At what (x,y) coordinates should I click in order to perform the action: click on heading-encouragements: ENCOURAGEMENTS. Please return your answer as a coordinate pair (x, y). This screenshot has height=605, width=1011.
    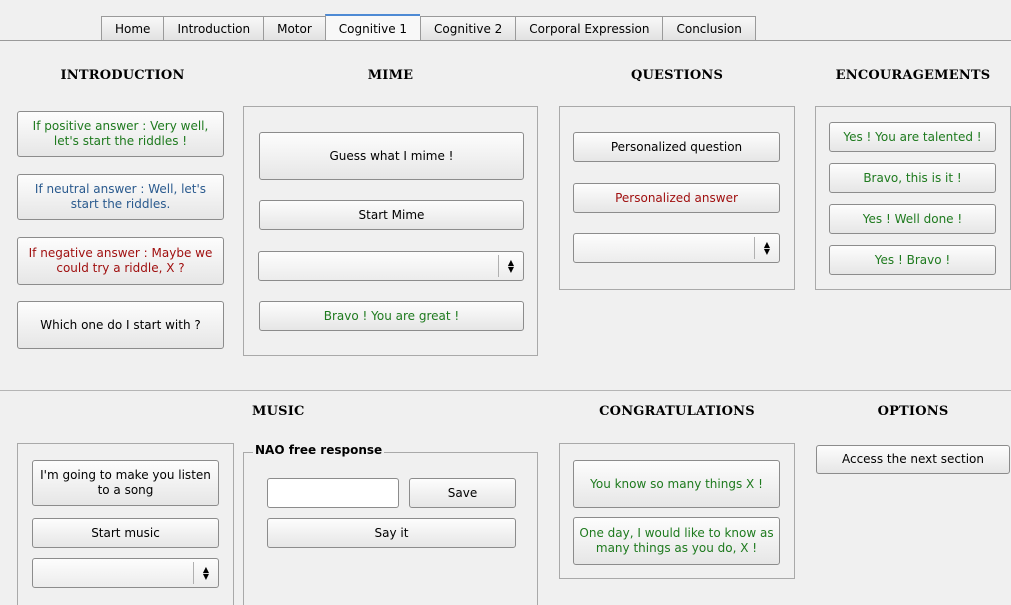
    Looking at the image, I should click on (913, 75).